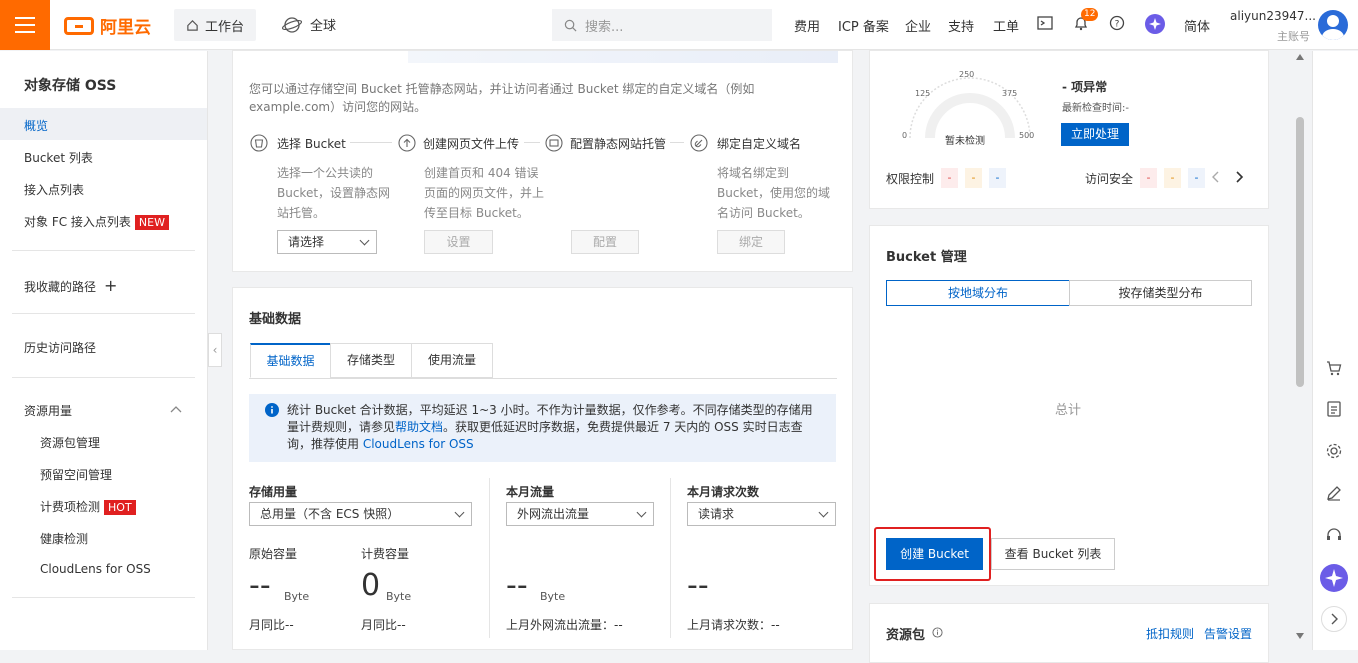 The image size is (1358, 663). I want to click on security-gauge: 0 125 250 375 500 暂未检测, so click(968, 108).